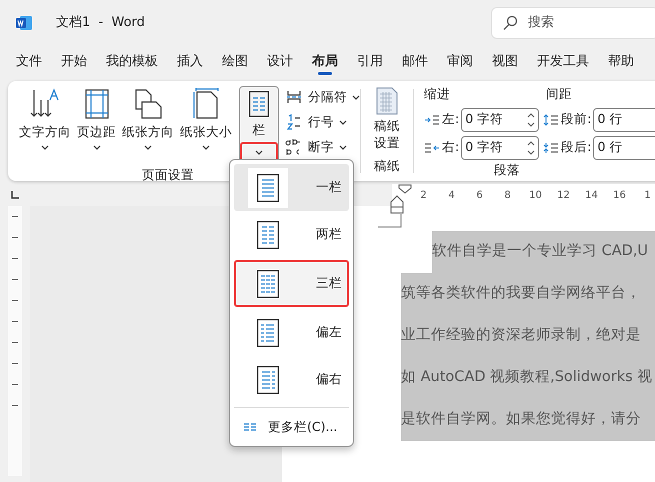  Describe the element at coordinates (387, 119) in the screenshot. I see `draft-settings-button: 稿纸设置` at that location.